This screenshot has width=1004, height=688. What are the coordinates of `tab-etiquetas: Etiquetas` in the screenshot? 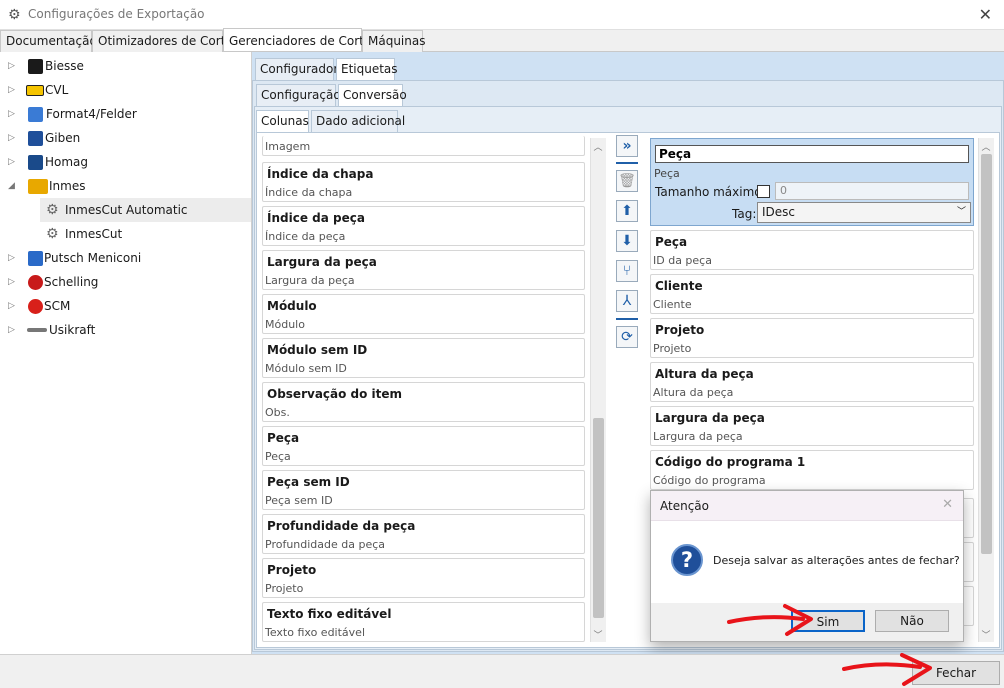 It's located at (367, 69).